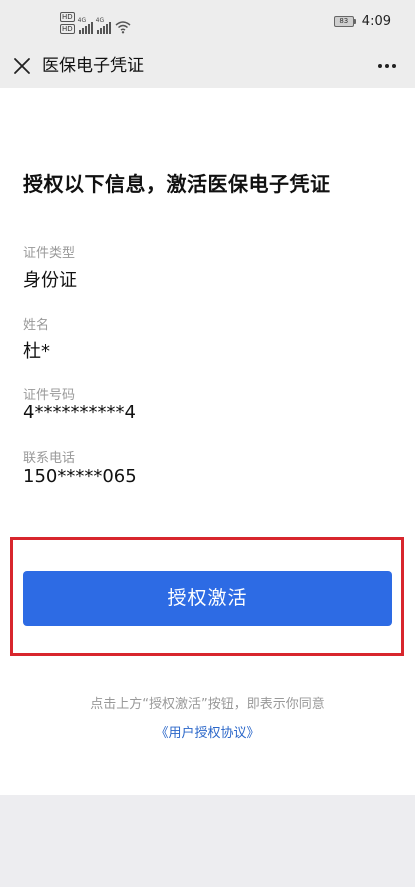 The width and height of the screenshot is (415, 887). I want to click on id-type-label: 证件类型, so click(49, 253).